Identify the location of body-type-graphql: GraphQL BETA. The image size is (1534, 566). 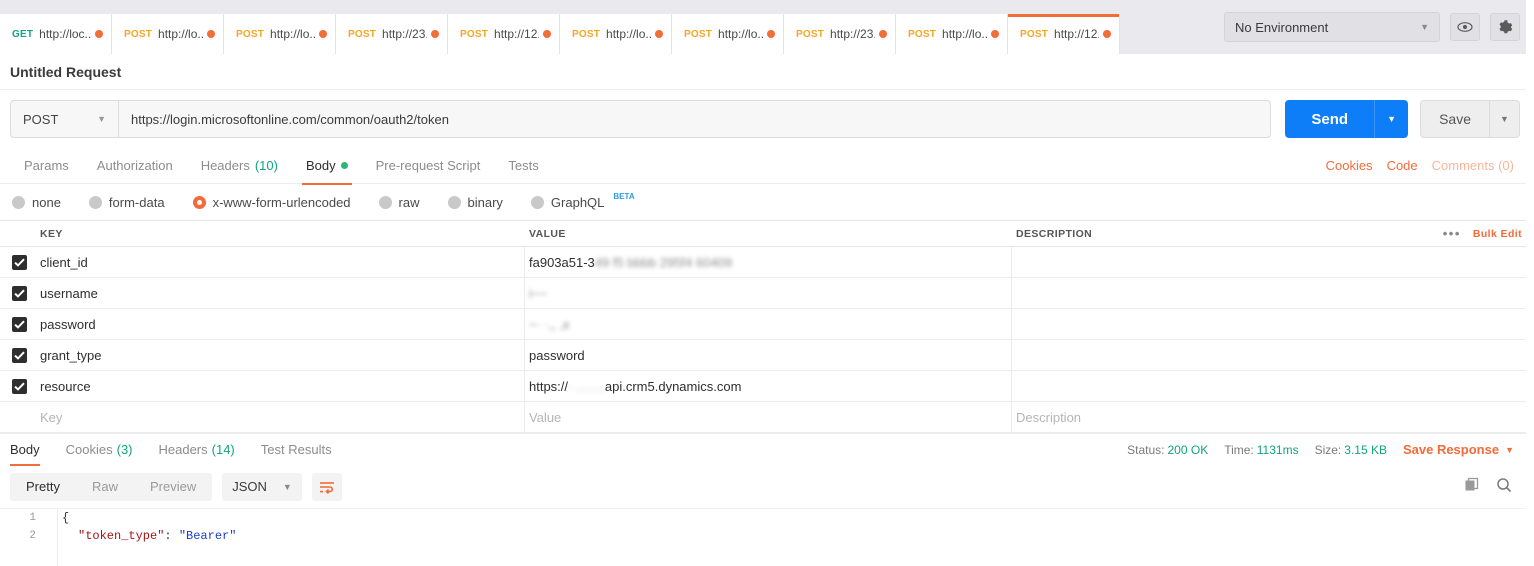
(582, 201).